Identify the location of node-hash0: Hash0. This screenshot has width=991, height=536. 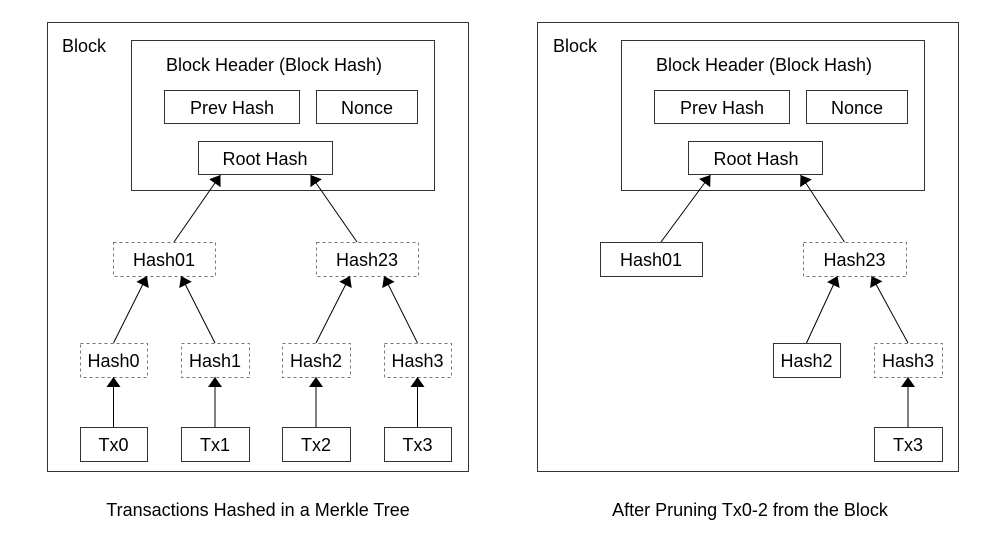
(114, 360).